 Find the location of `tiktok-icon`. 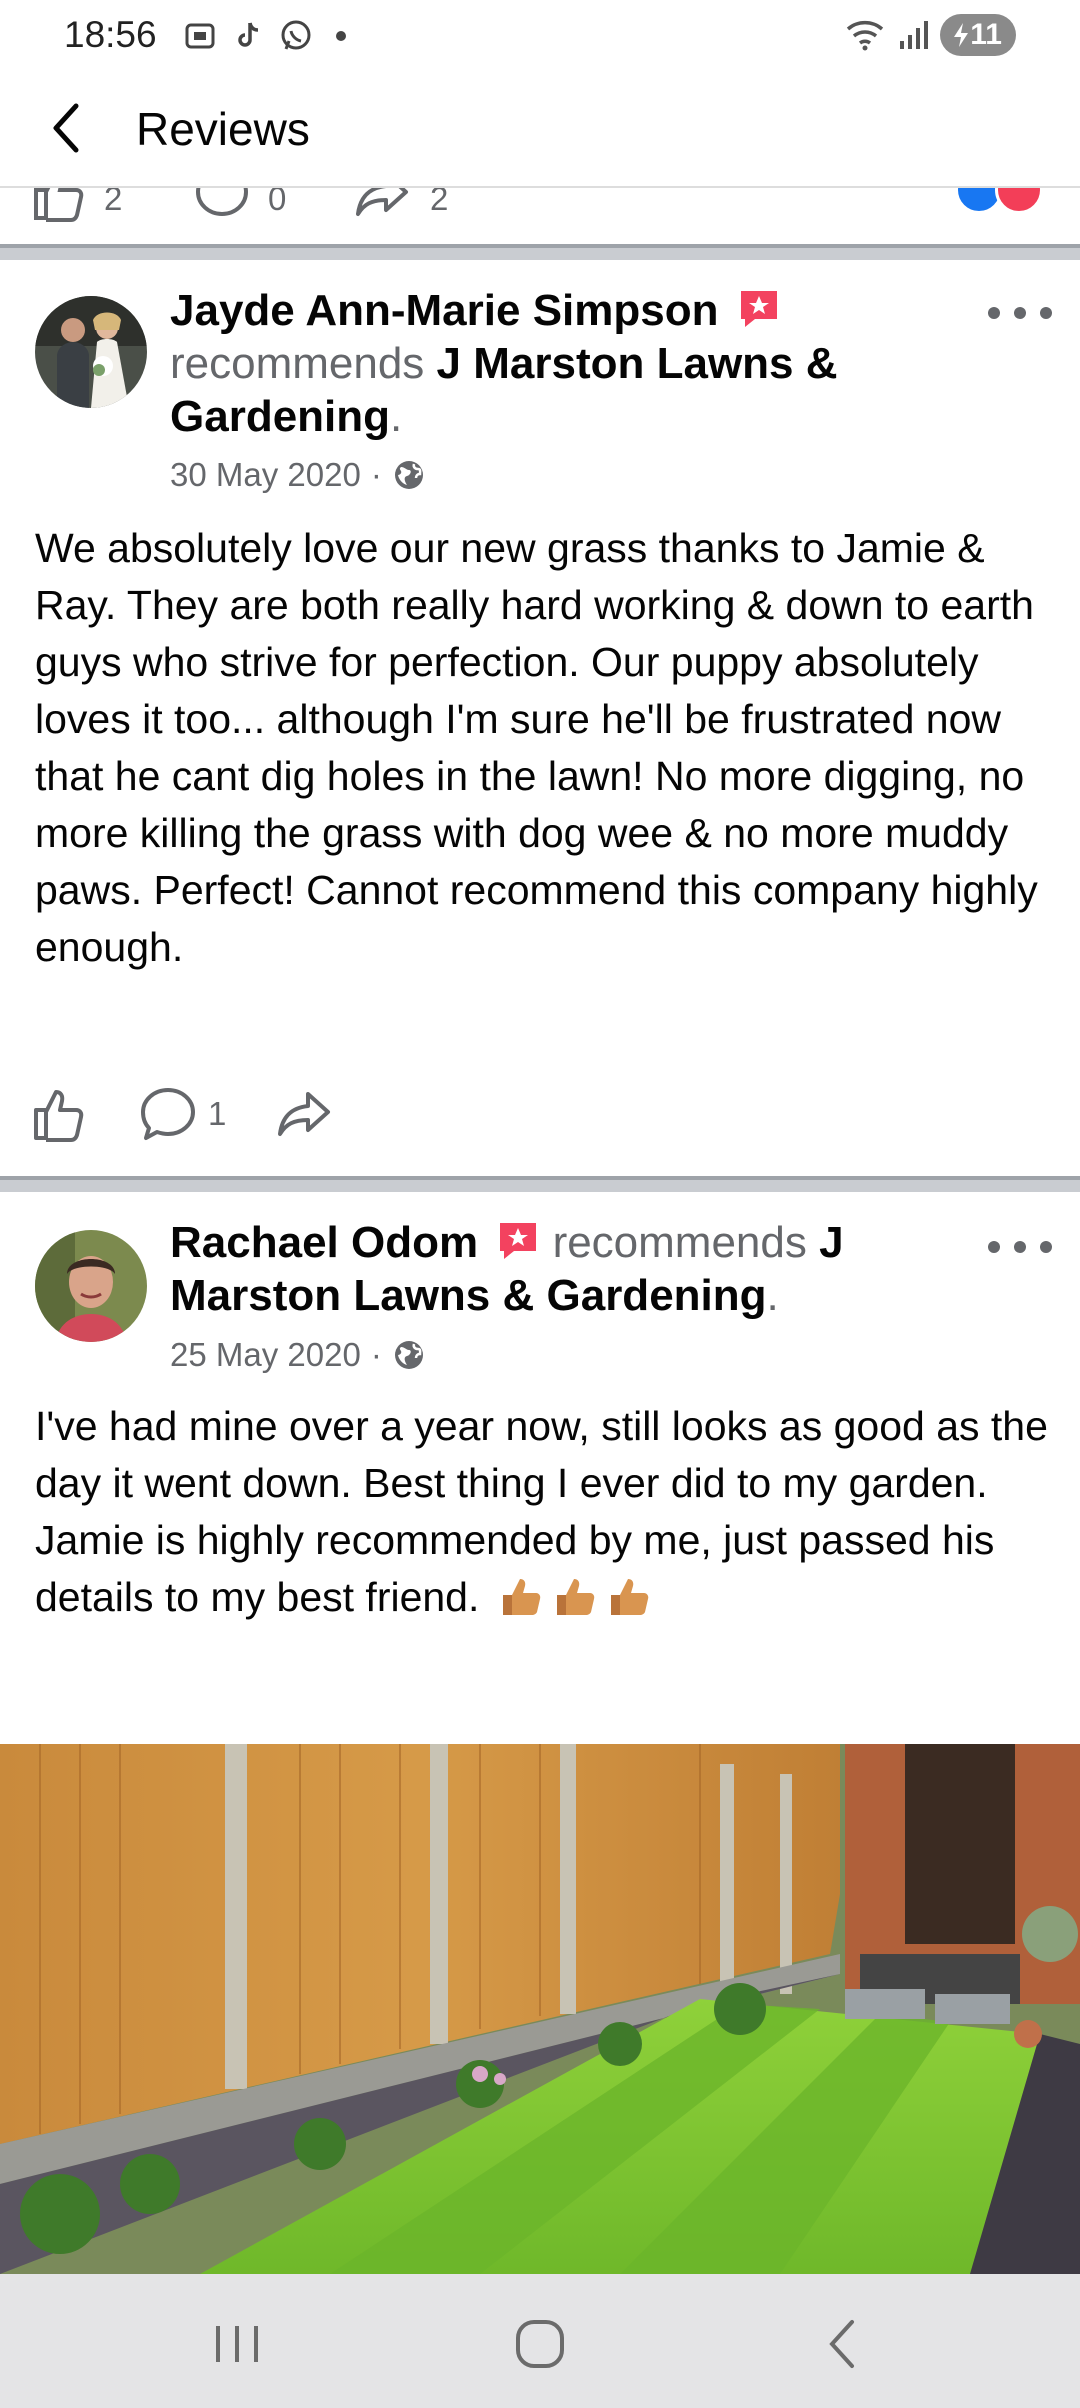

tiktok-icon is located at coordinates (248, 34).